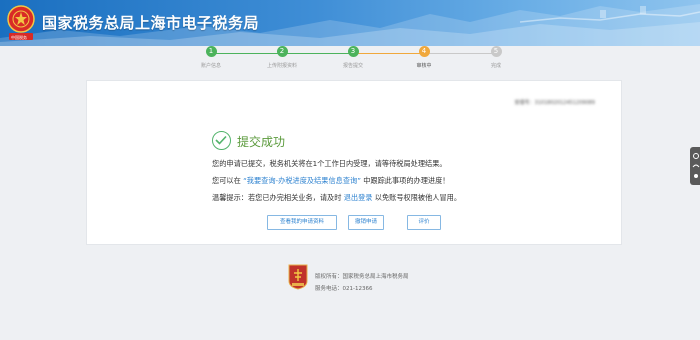 This screenshot has width=700, height=340. I want to click on progress-step-5: 5 完成, so click(496, 57).